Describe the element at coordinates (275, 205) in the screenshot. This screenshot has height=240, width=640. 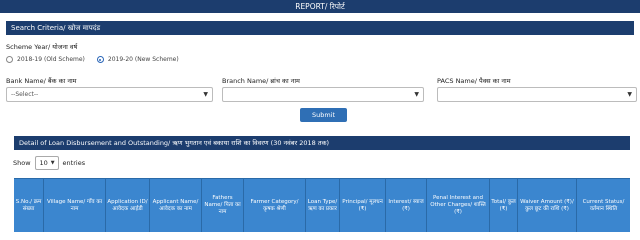
I see `column-header-farmer-category: Farmer Category/ कृषक श्रेणी` at that location.